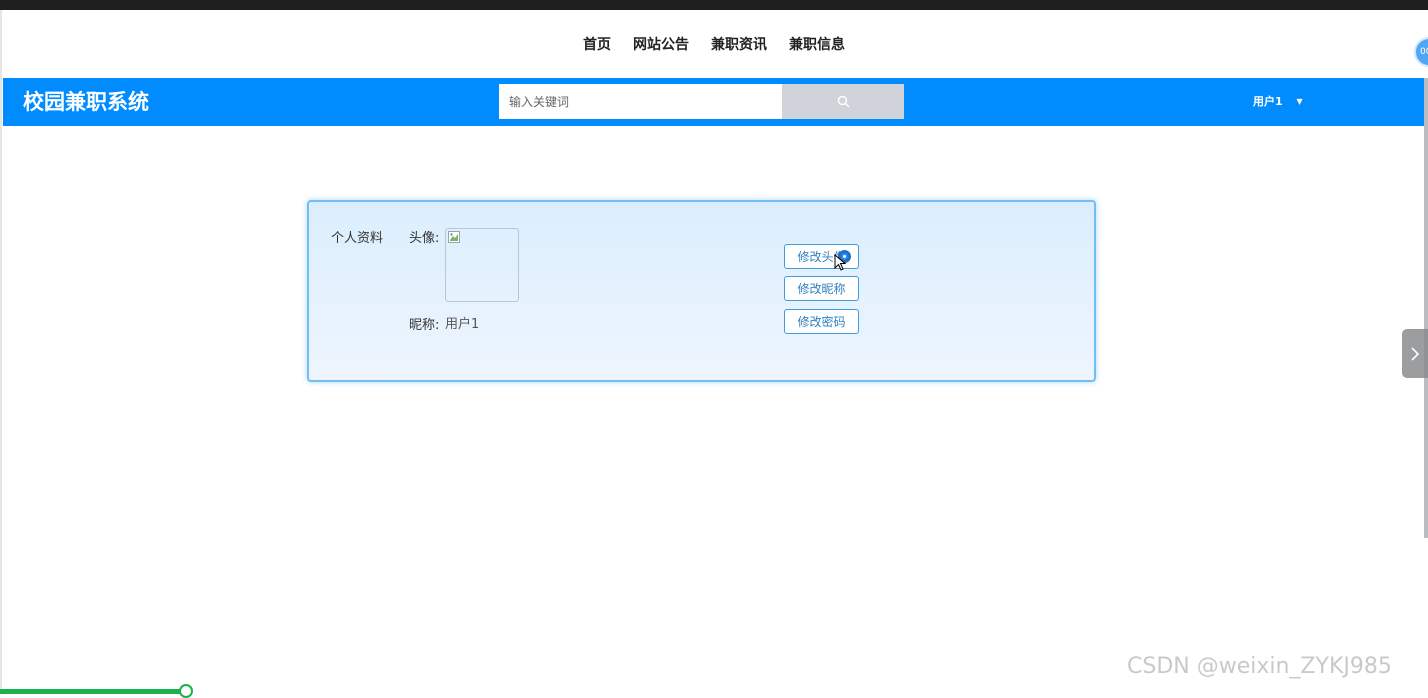 The width and height of the screenshot is (1428, 698). I want to click on left-edge-border, so click(1, 352).